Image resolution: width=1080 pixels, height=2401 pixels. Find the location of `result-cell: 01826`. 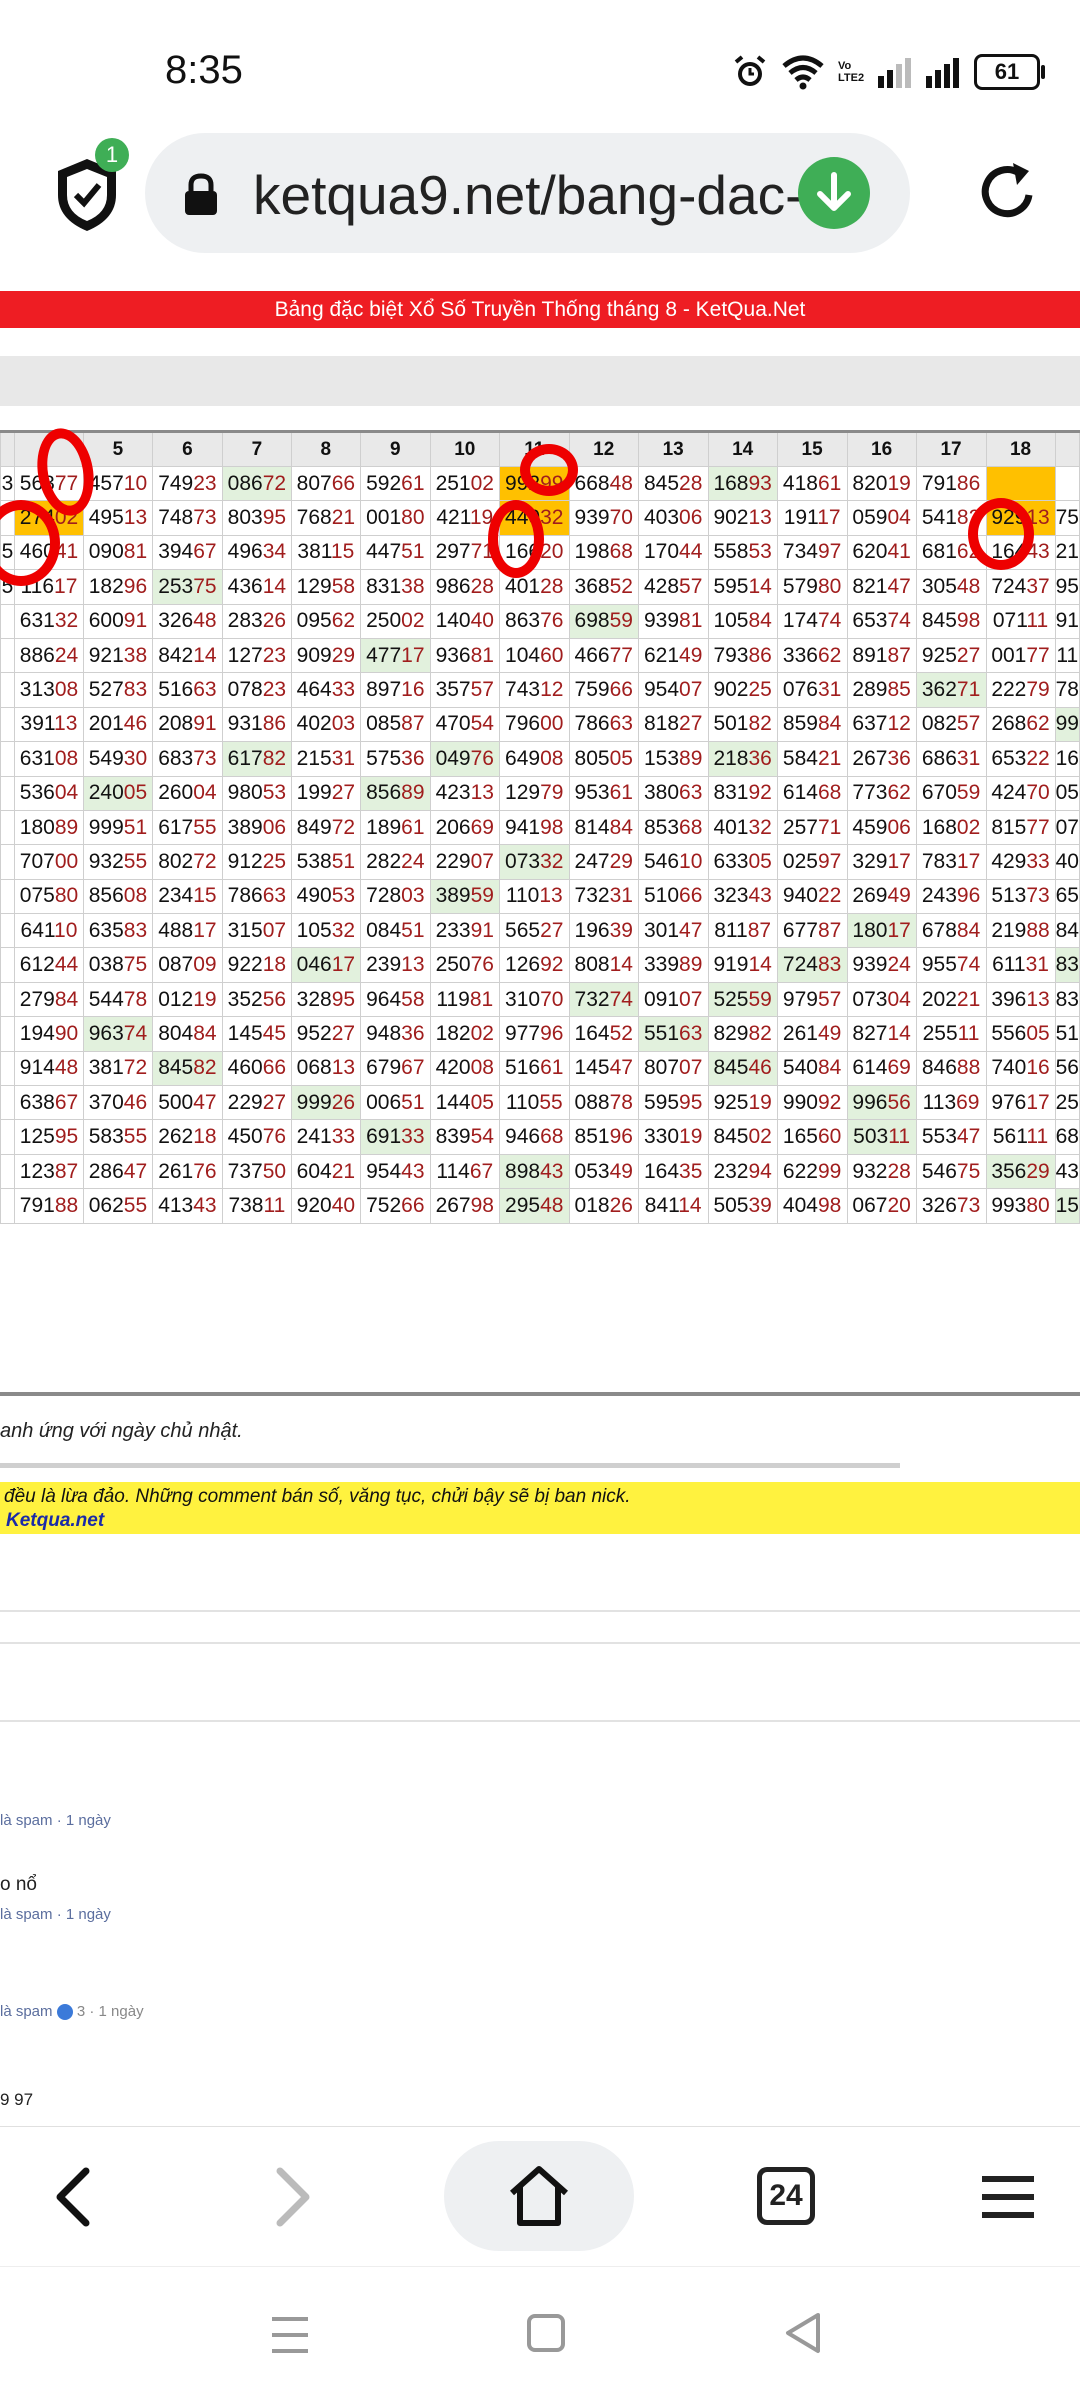

result-cell: 01826 is located at coordinates (603, 1206).